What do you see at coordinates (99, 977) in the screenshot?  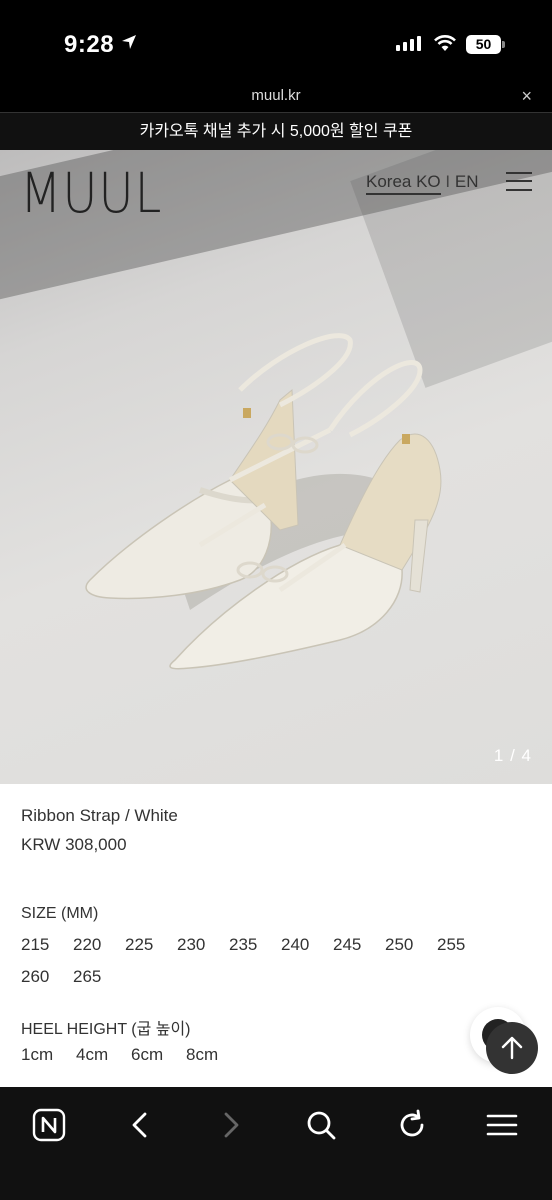 I see `size-option: 265` at bounding box center [99, 977].